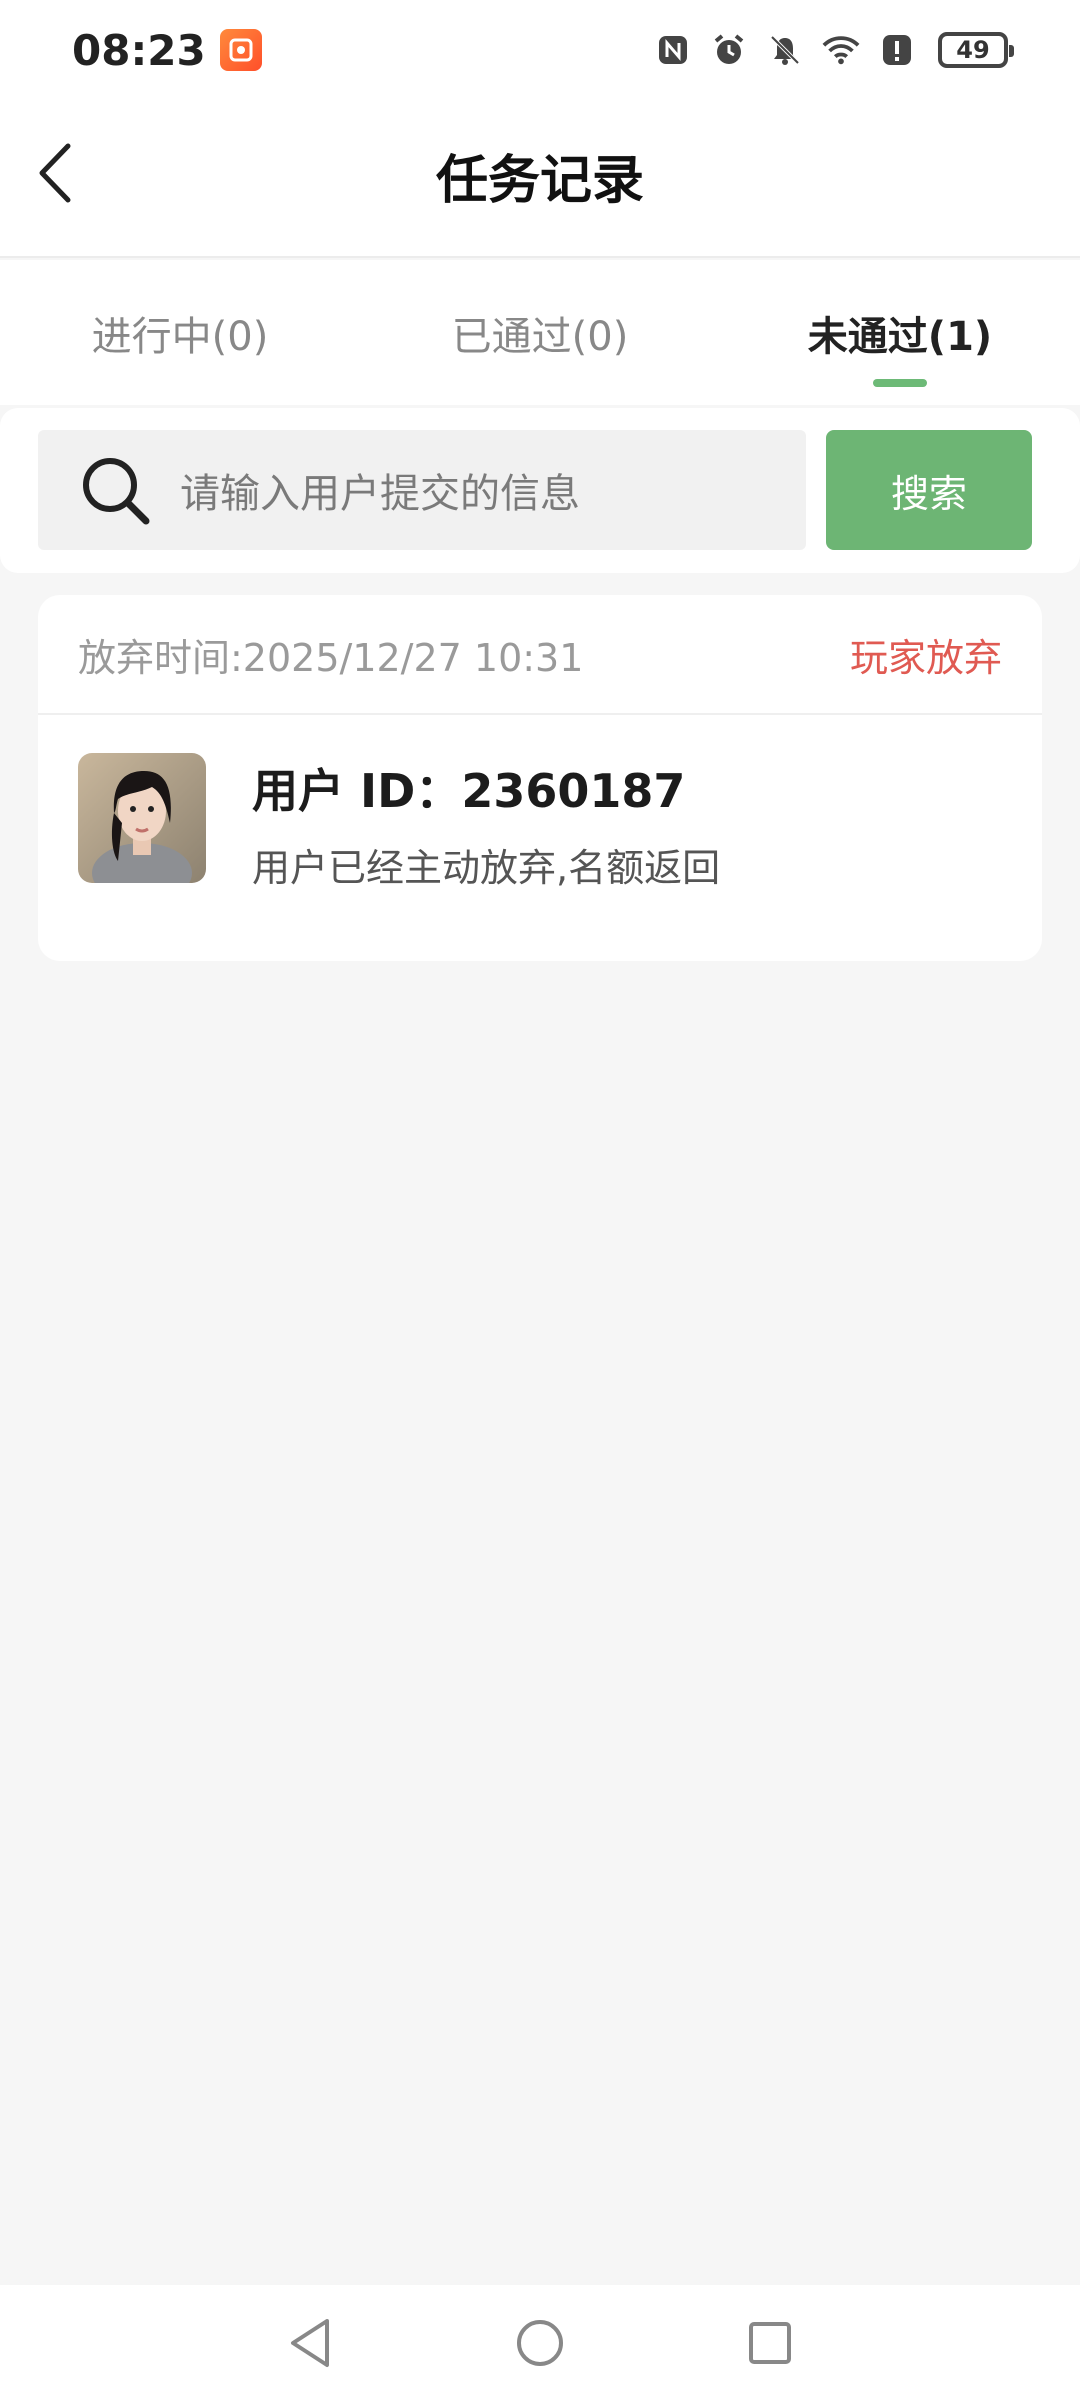 Image resolution: width=1080 pixels, height=2400 pixels. I want to click on status-badge: 玩家放弃, so click(925, 657).